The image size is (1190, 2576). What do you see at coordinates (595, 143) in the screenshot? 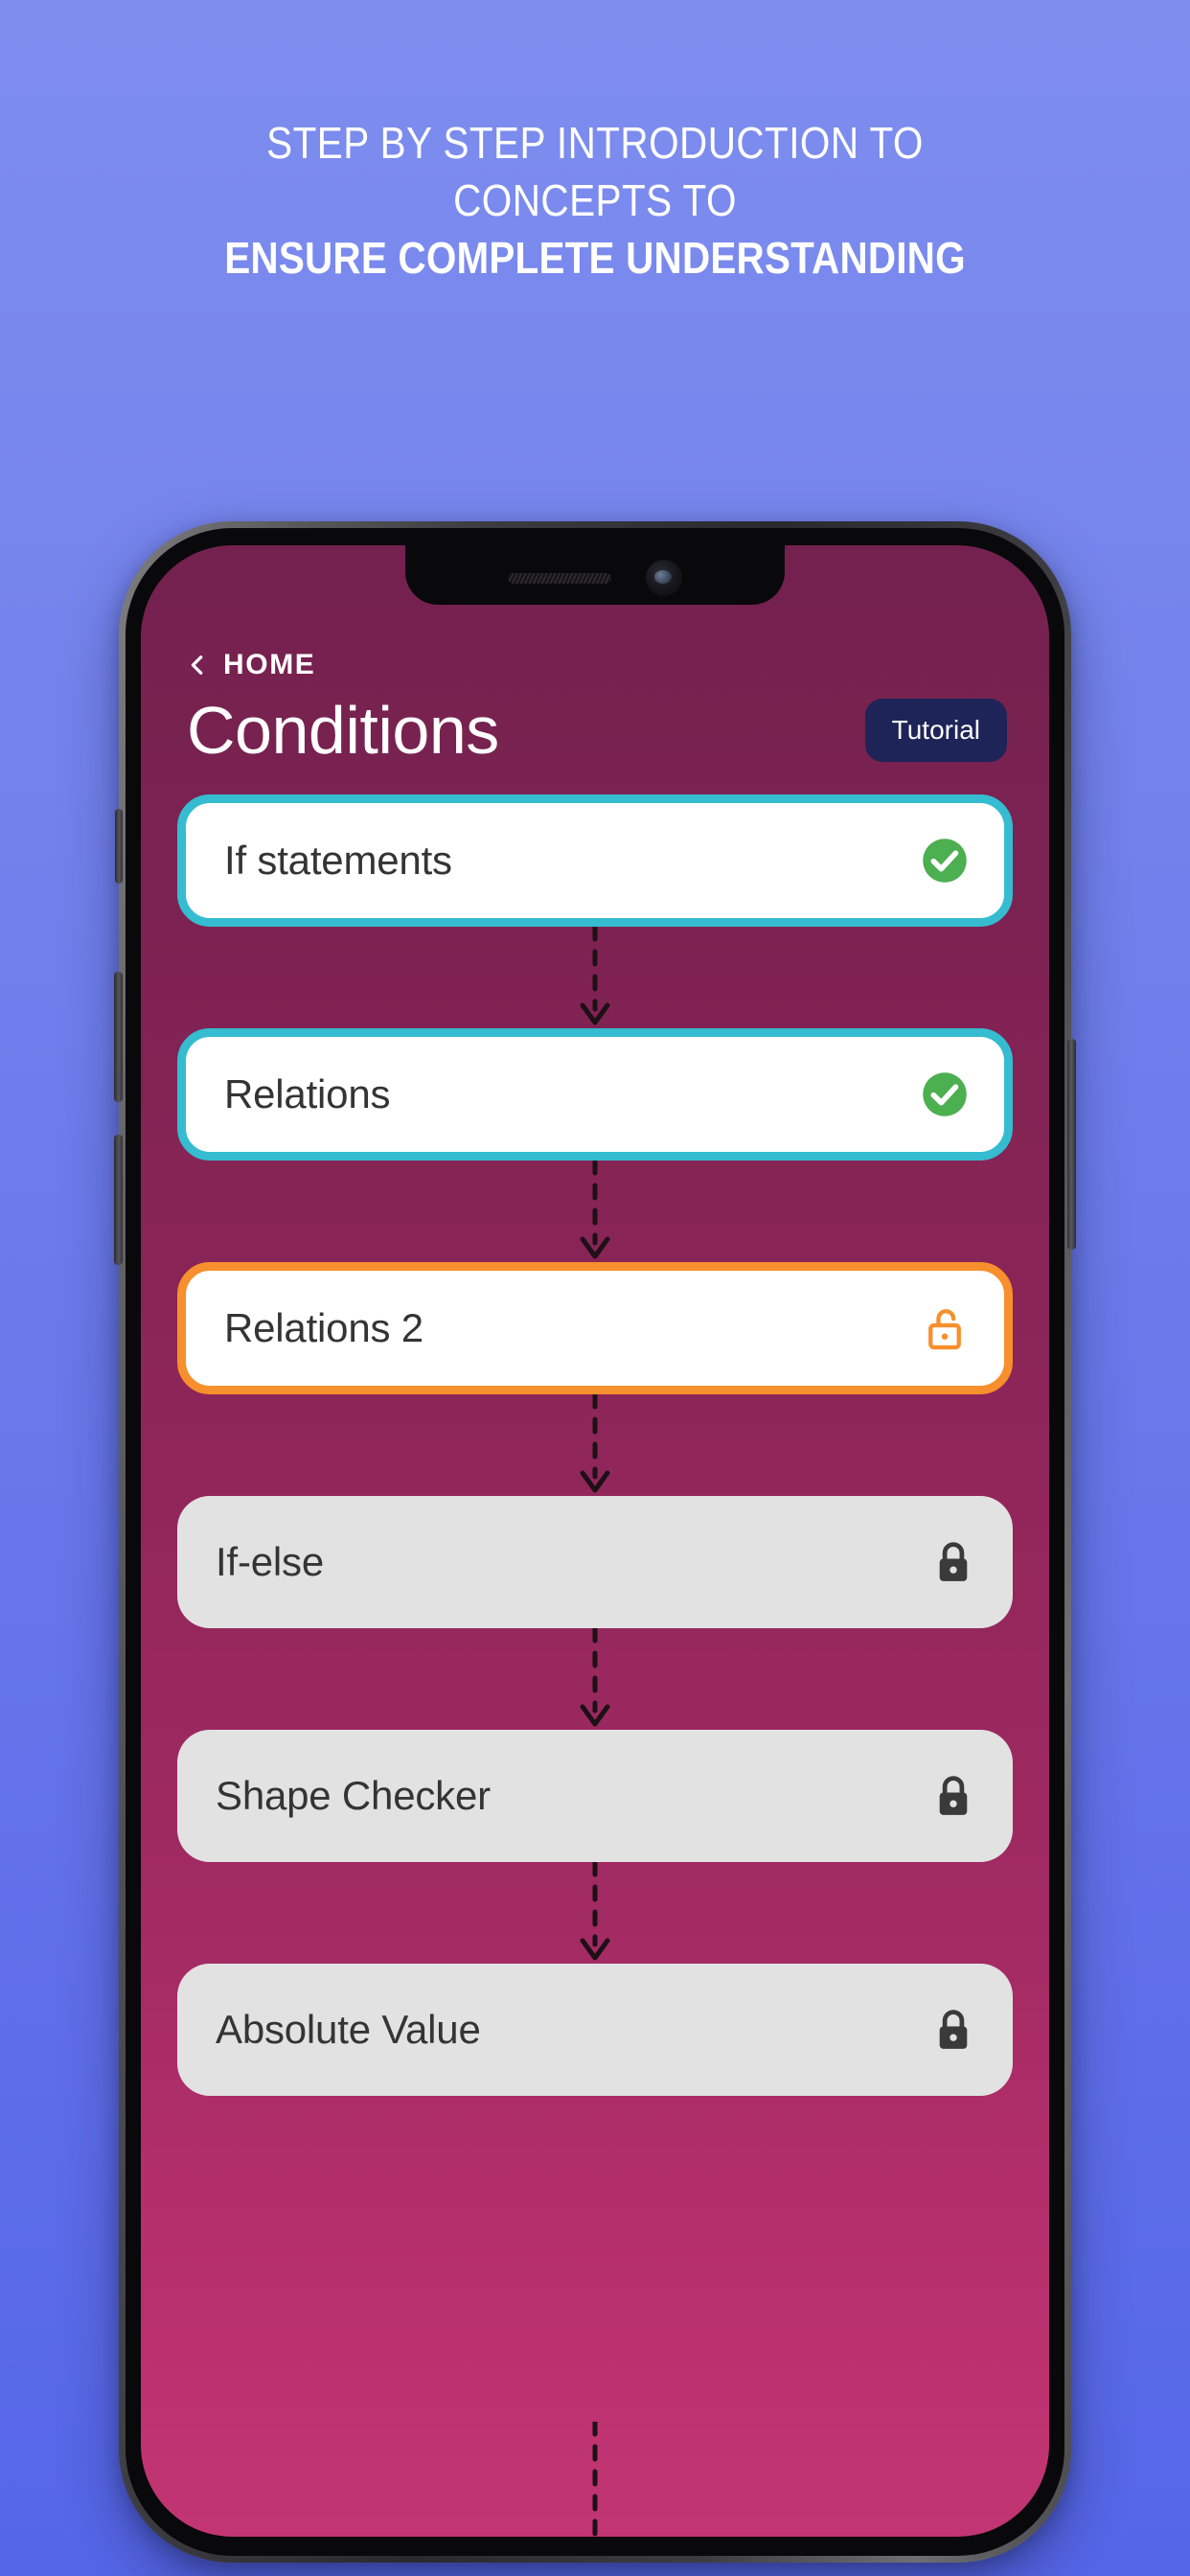
I see `promo-line-1: STEP BY STEP INTRODUCTION TO` at bounding box center [595, 143].